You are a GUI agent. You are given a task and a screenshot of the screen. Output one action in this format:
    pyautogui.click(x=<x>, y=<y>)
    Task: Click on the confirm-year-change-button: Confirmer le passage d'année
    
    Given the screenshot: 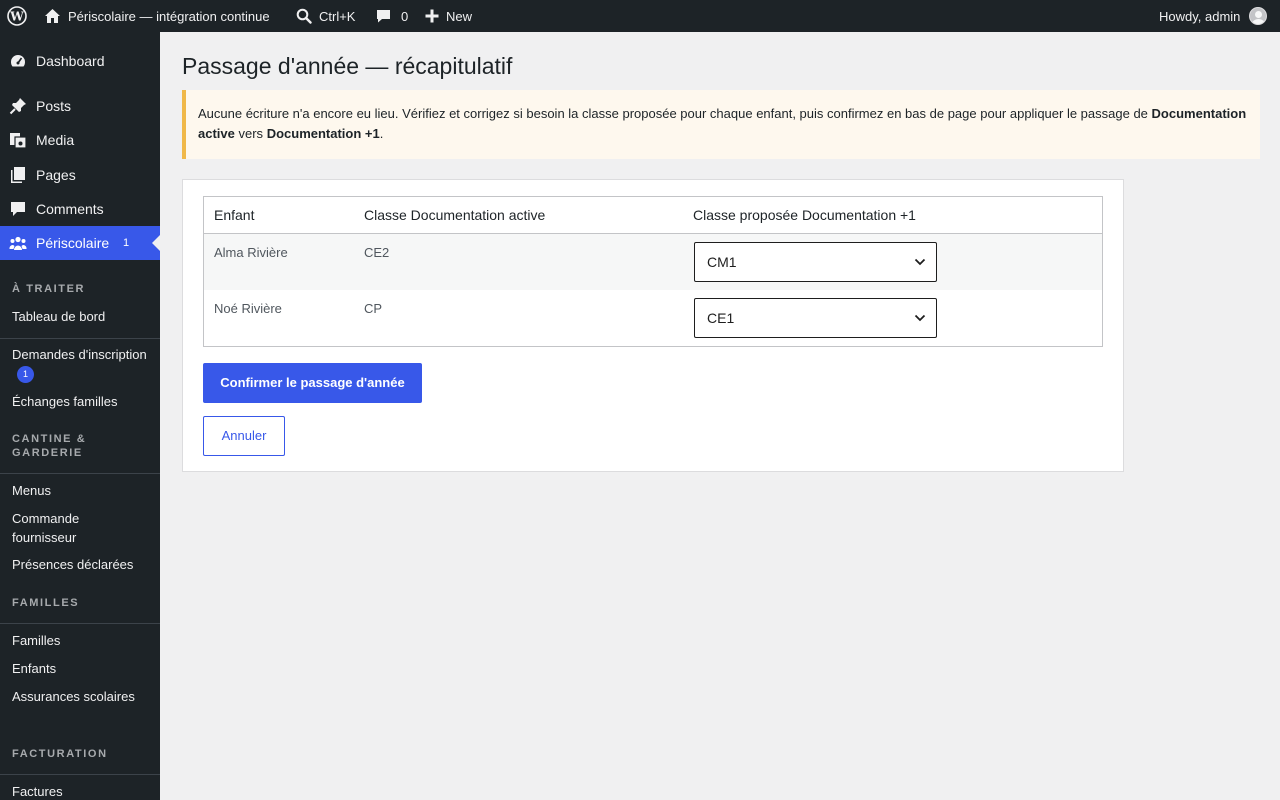 What is the action you would take?
    pyautogui.click(x=312, y=383)
    